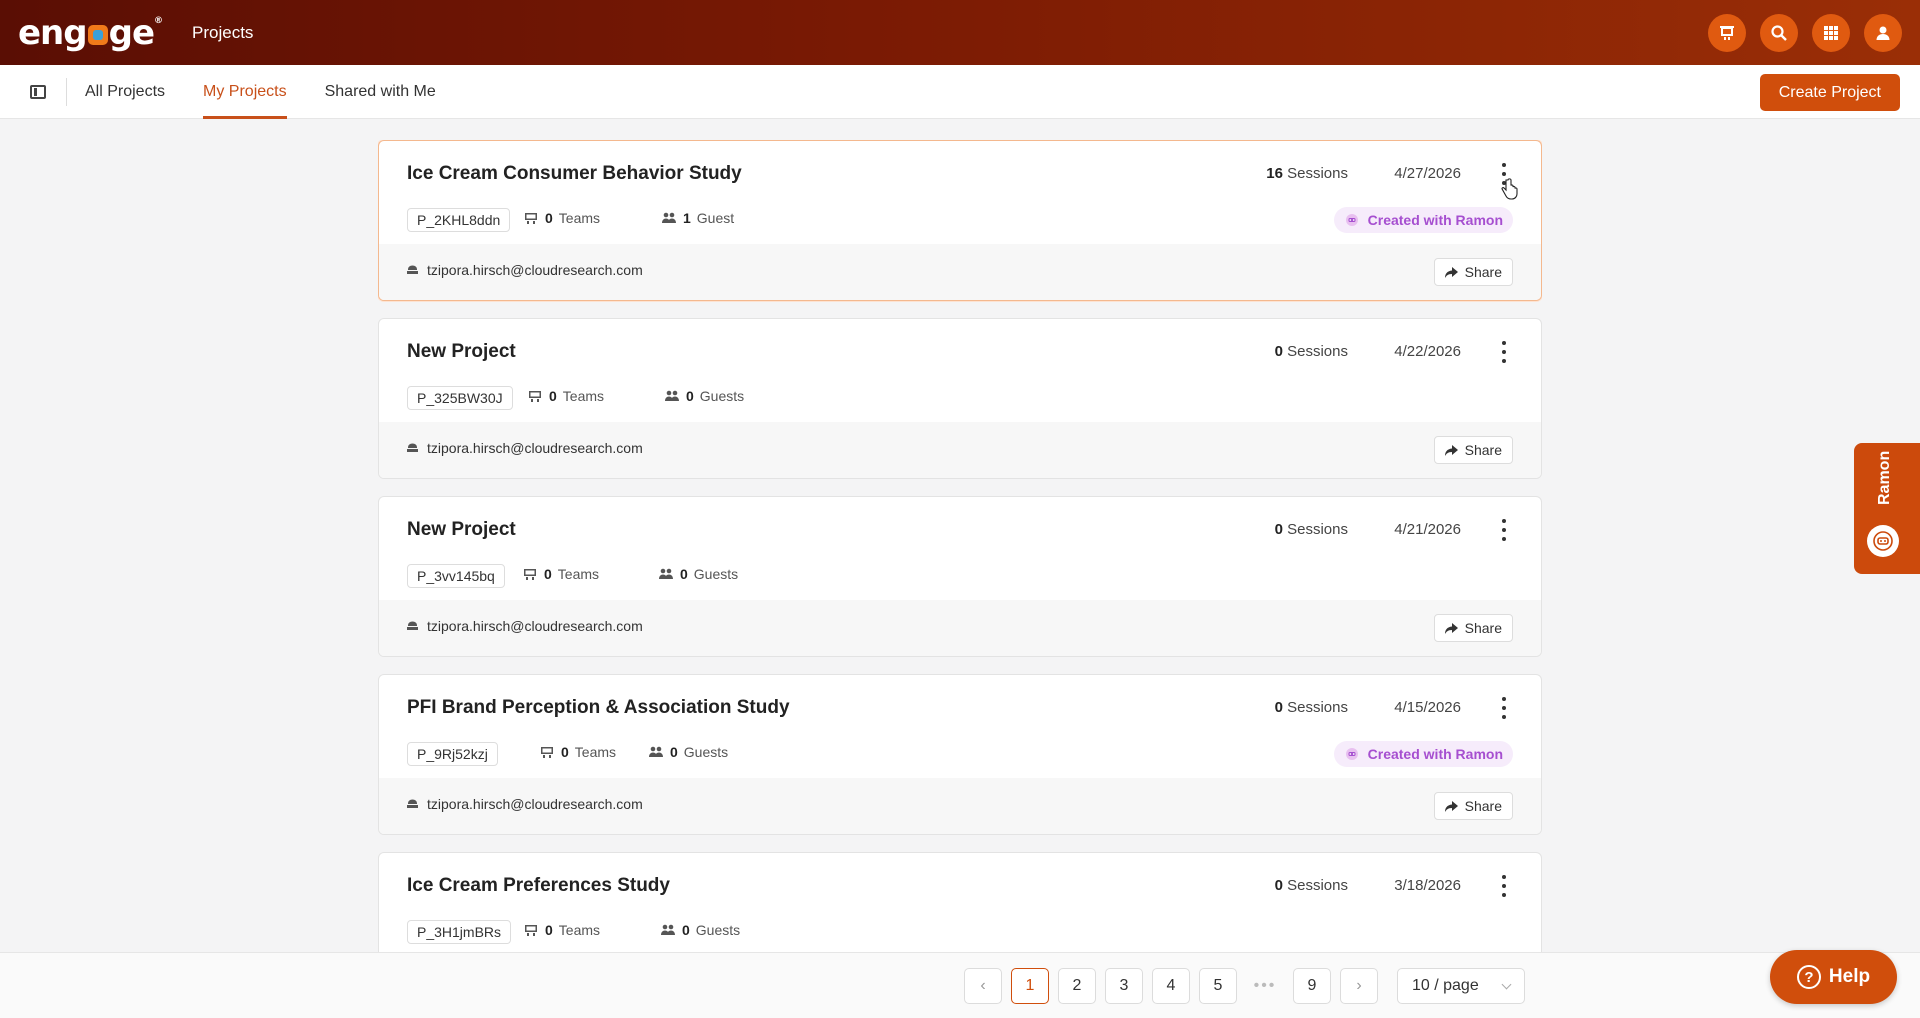  I want to click on guests-count: 1 Guest, so click(697, 218).